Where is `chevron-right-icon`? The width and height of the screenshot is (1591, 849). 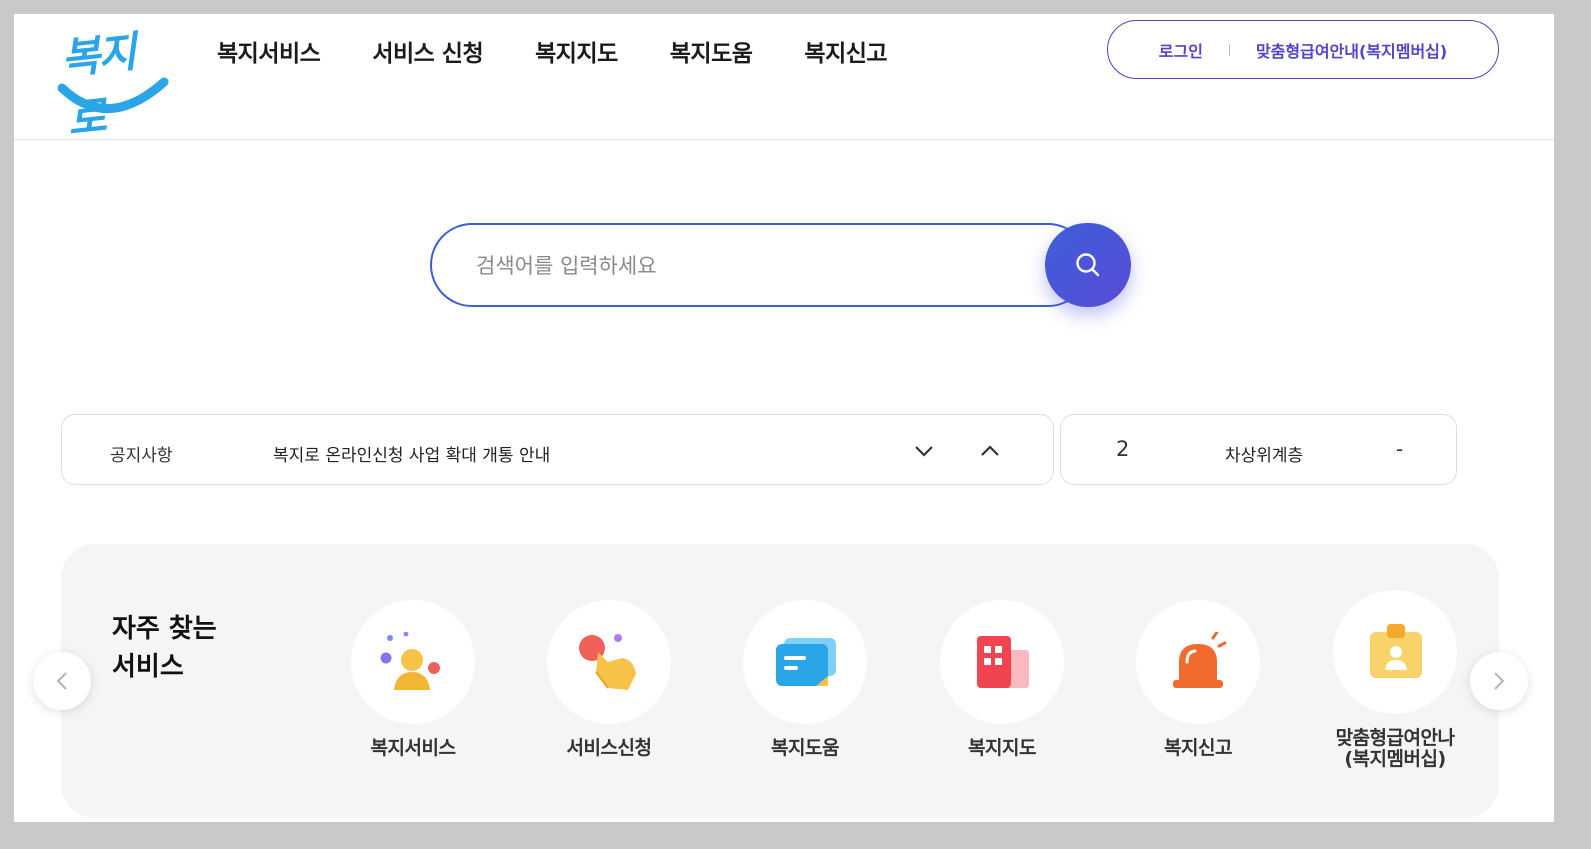
chevron-right-icon is located at coordinates (1499, 681).